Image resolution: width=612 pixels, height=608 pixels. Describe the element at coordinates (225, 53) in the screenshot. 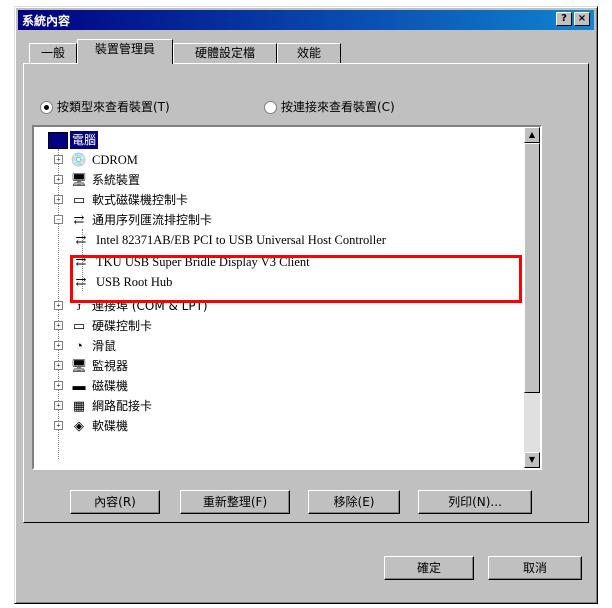

I see `tab-hardware-profiles: 硬體設定檔` at that location.